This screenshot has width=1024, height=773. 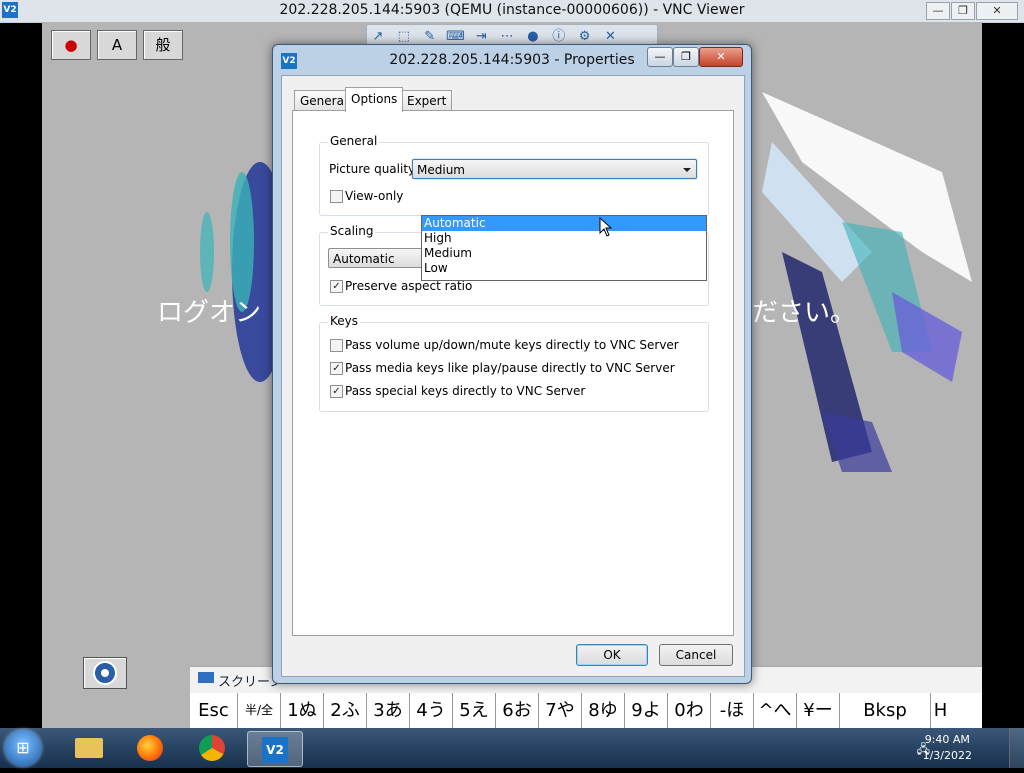 What do you see at coordinates (606, 227) in the screenshot?
I see `mouse-cursor-icon` at bounding box center [606, 227].